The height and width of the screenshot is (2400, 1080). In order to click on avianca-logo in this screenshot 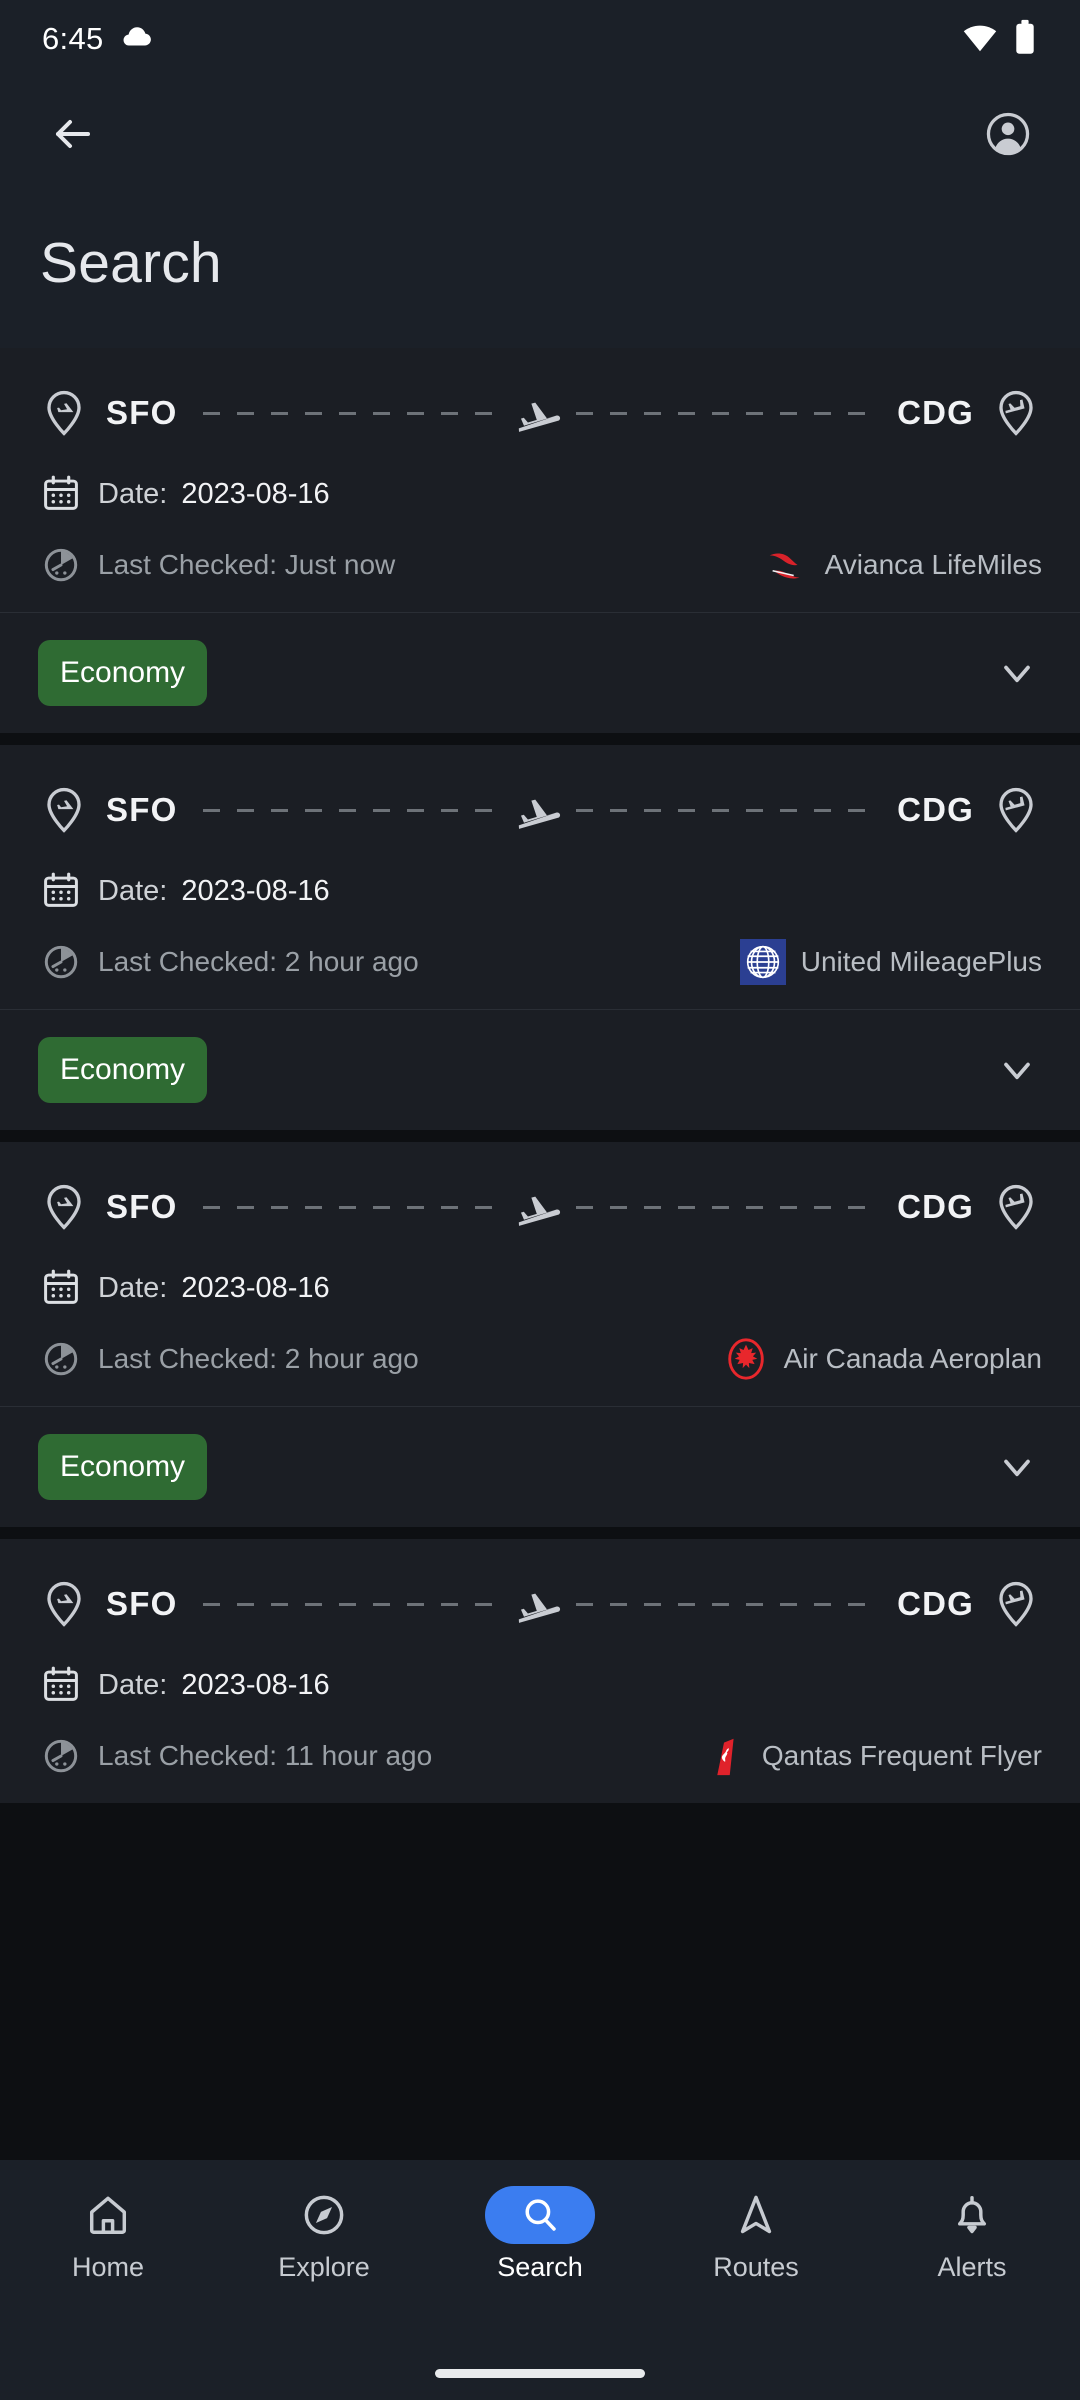, I will do `click(787, 565)`.